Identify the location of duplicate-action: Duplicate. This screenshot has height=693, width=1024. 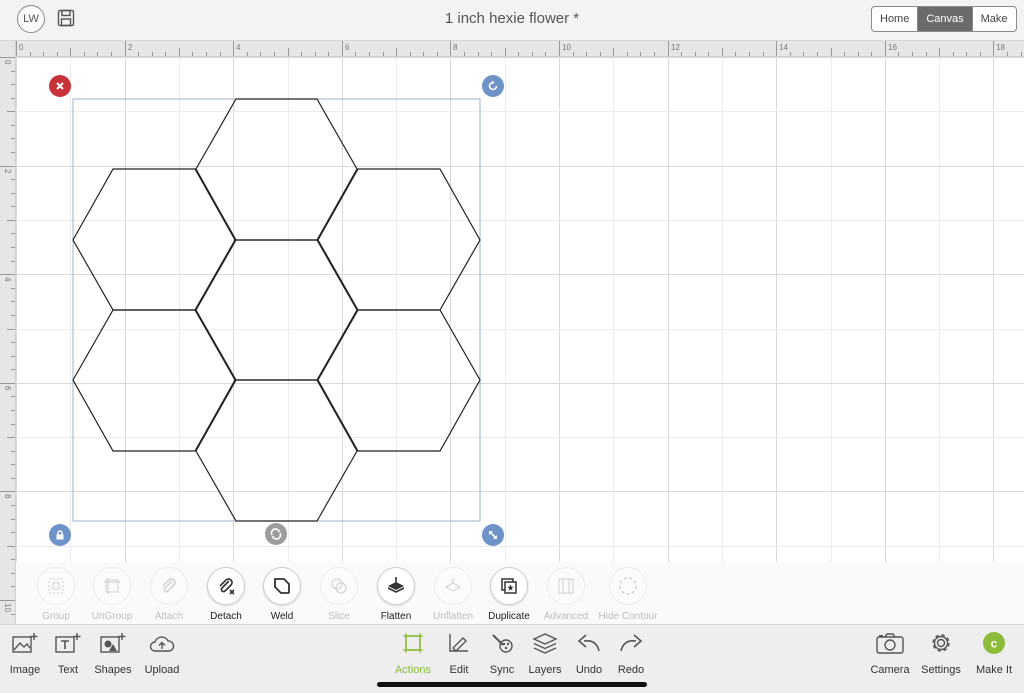
(509, 594).